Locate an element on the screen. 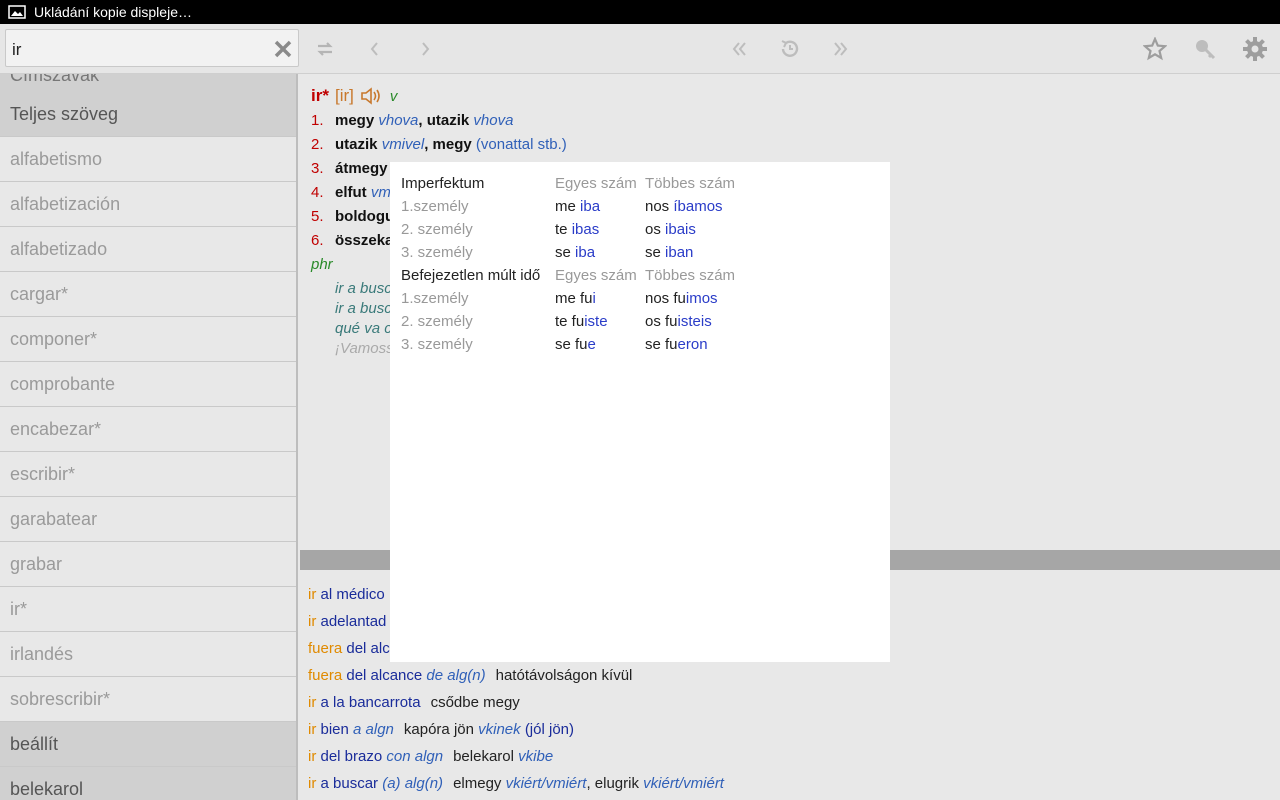  sense-6: 6. összeka is located at coordinates (352, 240).